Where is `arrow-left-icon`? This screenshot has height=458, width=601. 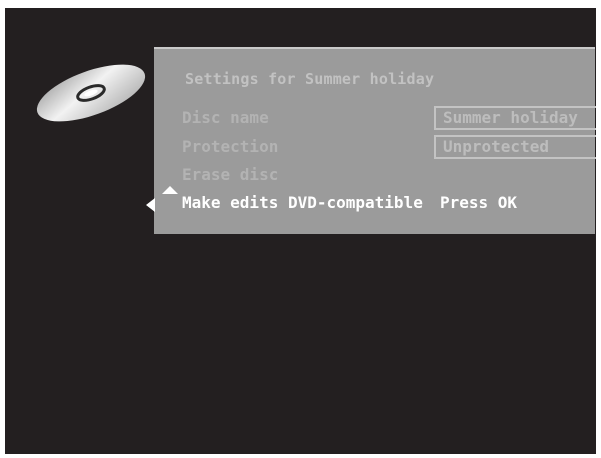
arrow-left-icon is located at coordinates (150, 205).